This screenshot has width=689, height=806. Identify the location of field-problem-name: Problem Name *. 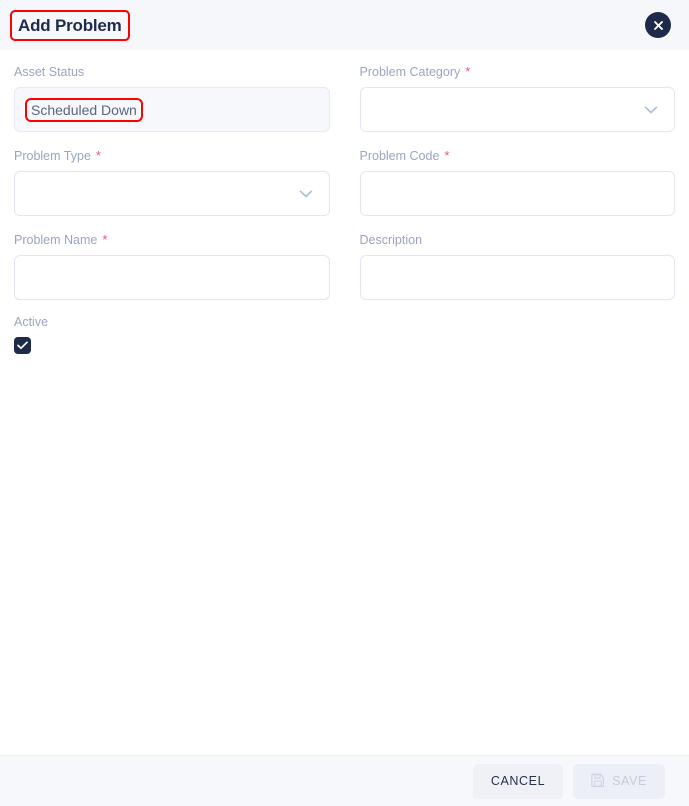
(172, 266).